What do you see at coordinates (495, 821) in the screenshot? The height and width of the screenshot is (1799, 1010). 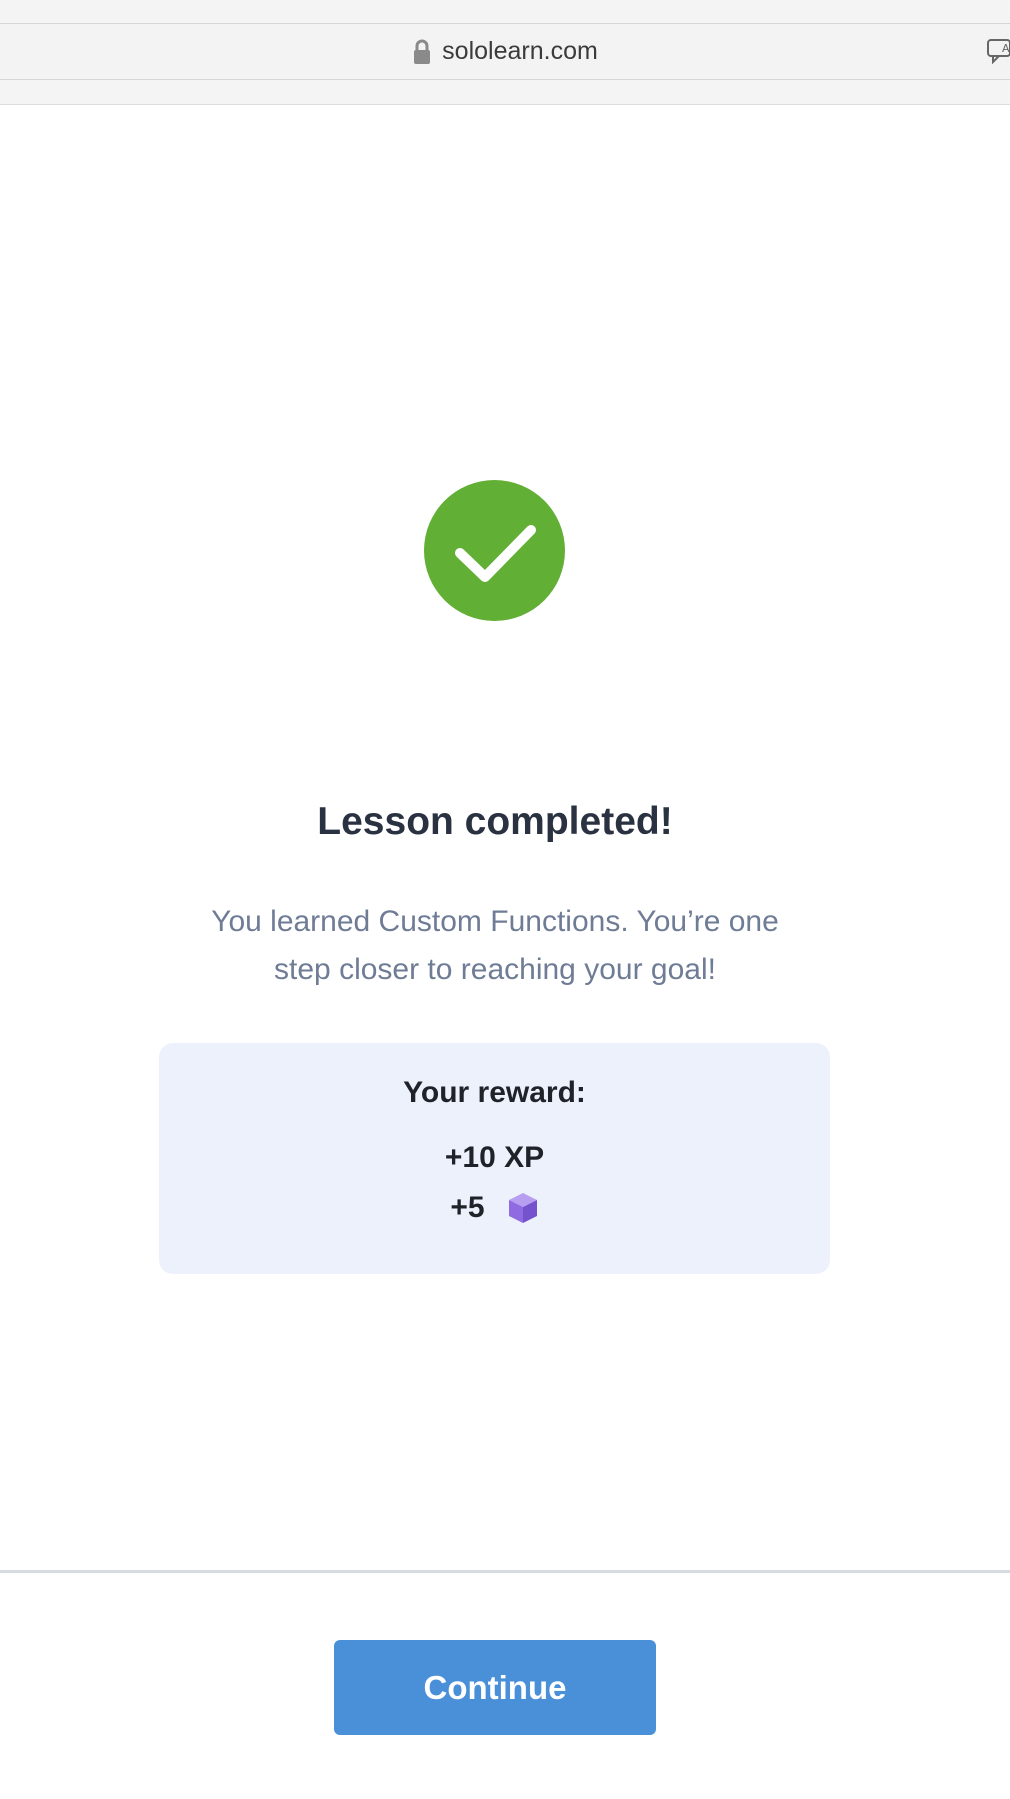 I see `lesson-completed-title: Lesson completed!` at bounding box center [495, 821].